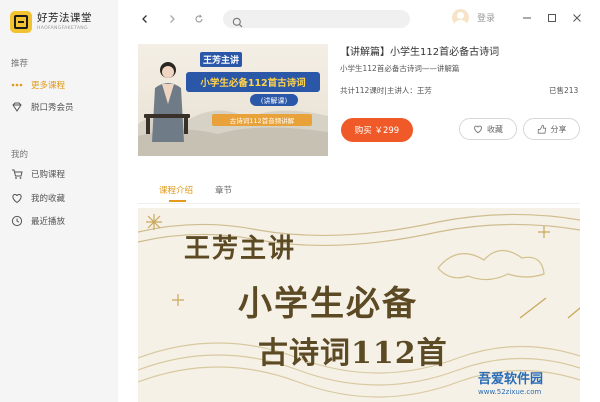  I want to click on watermark-url: www.52zixue.com, so click(510, 392).